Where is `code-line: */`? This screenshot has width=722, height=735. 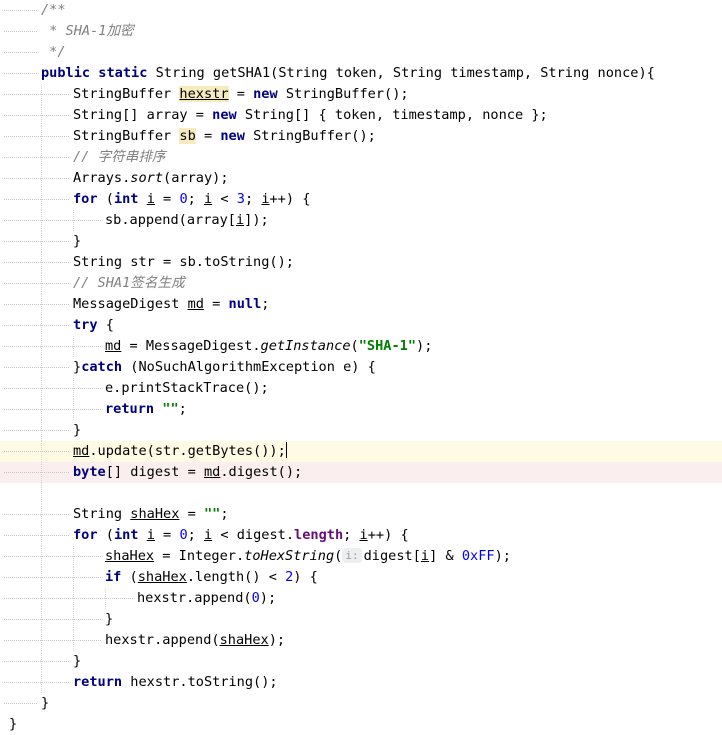 code-line: */ is located at coordinates (361, 52).